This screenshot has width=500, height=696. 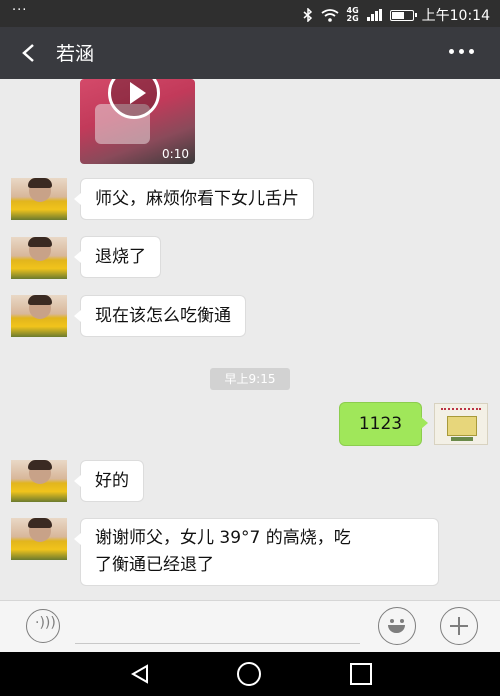 I want to click on my-avatar, so click(x=461, y=424).